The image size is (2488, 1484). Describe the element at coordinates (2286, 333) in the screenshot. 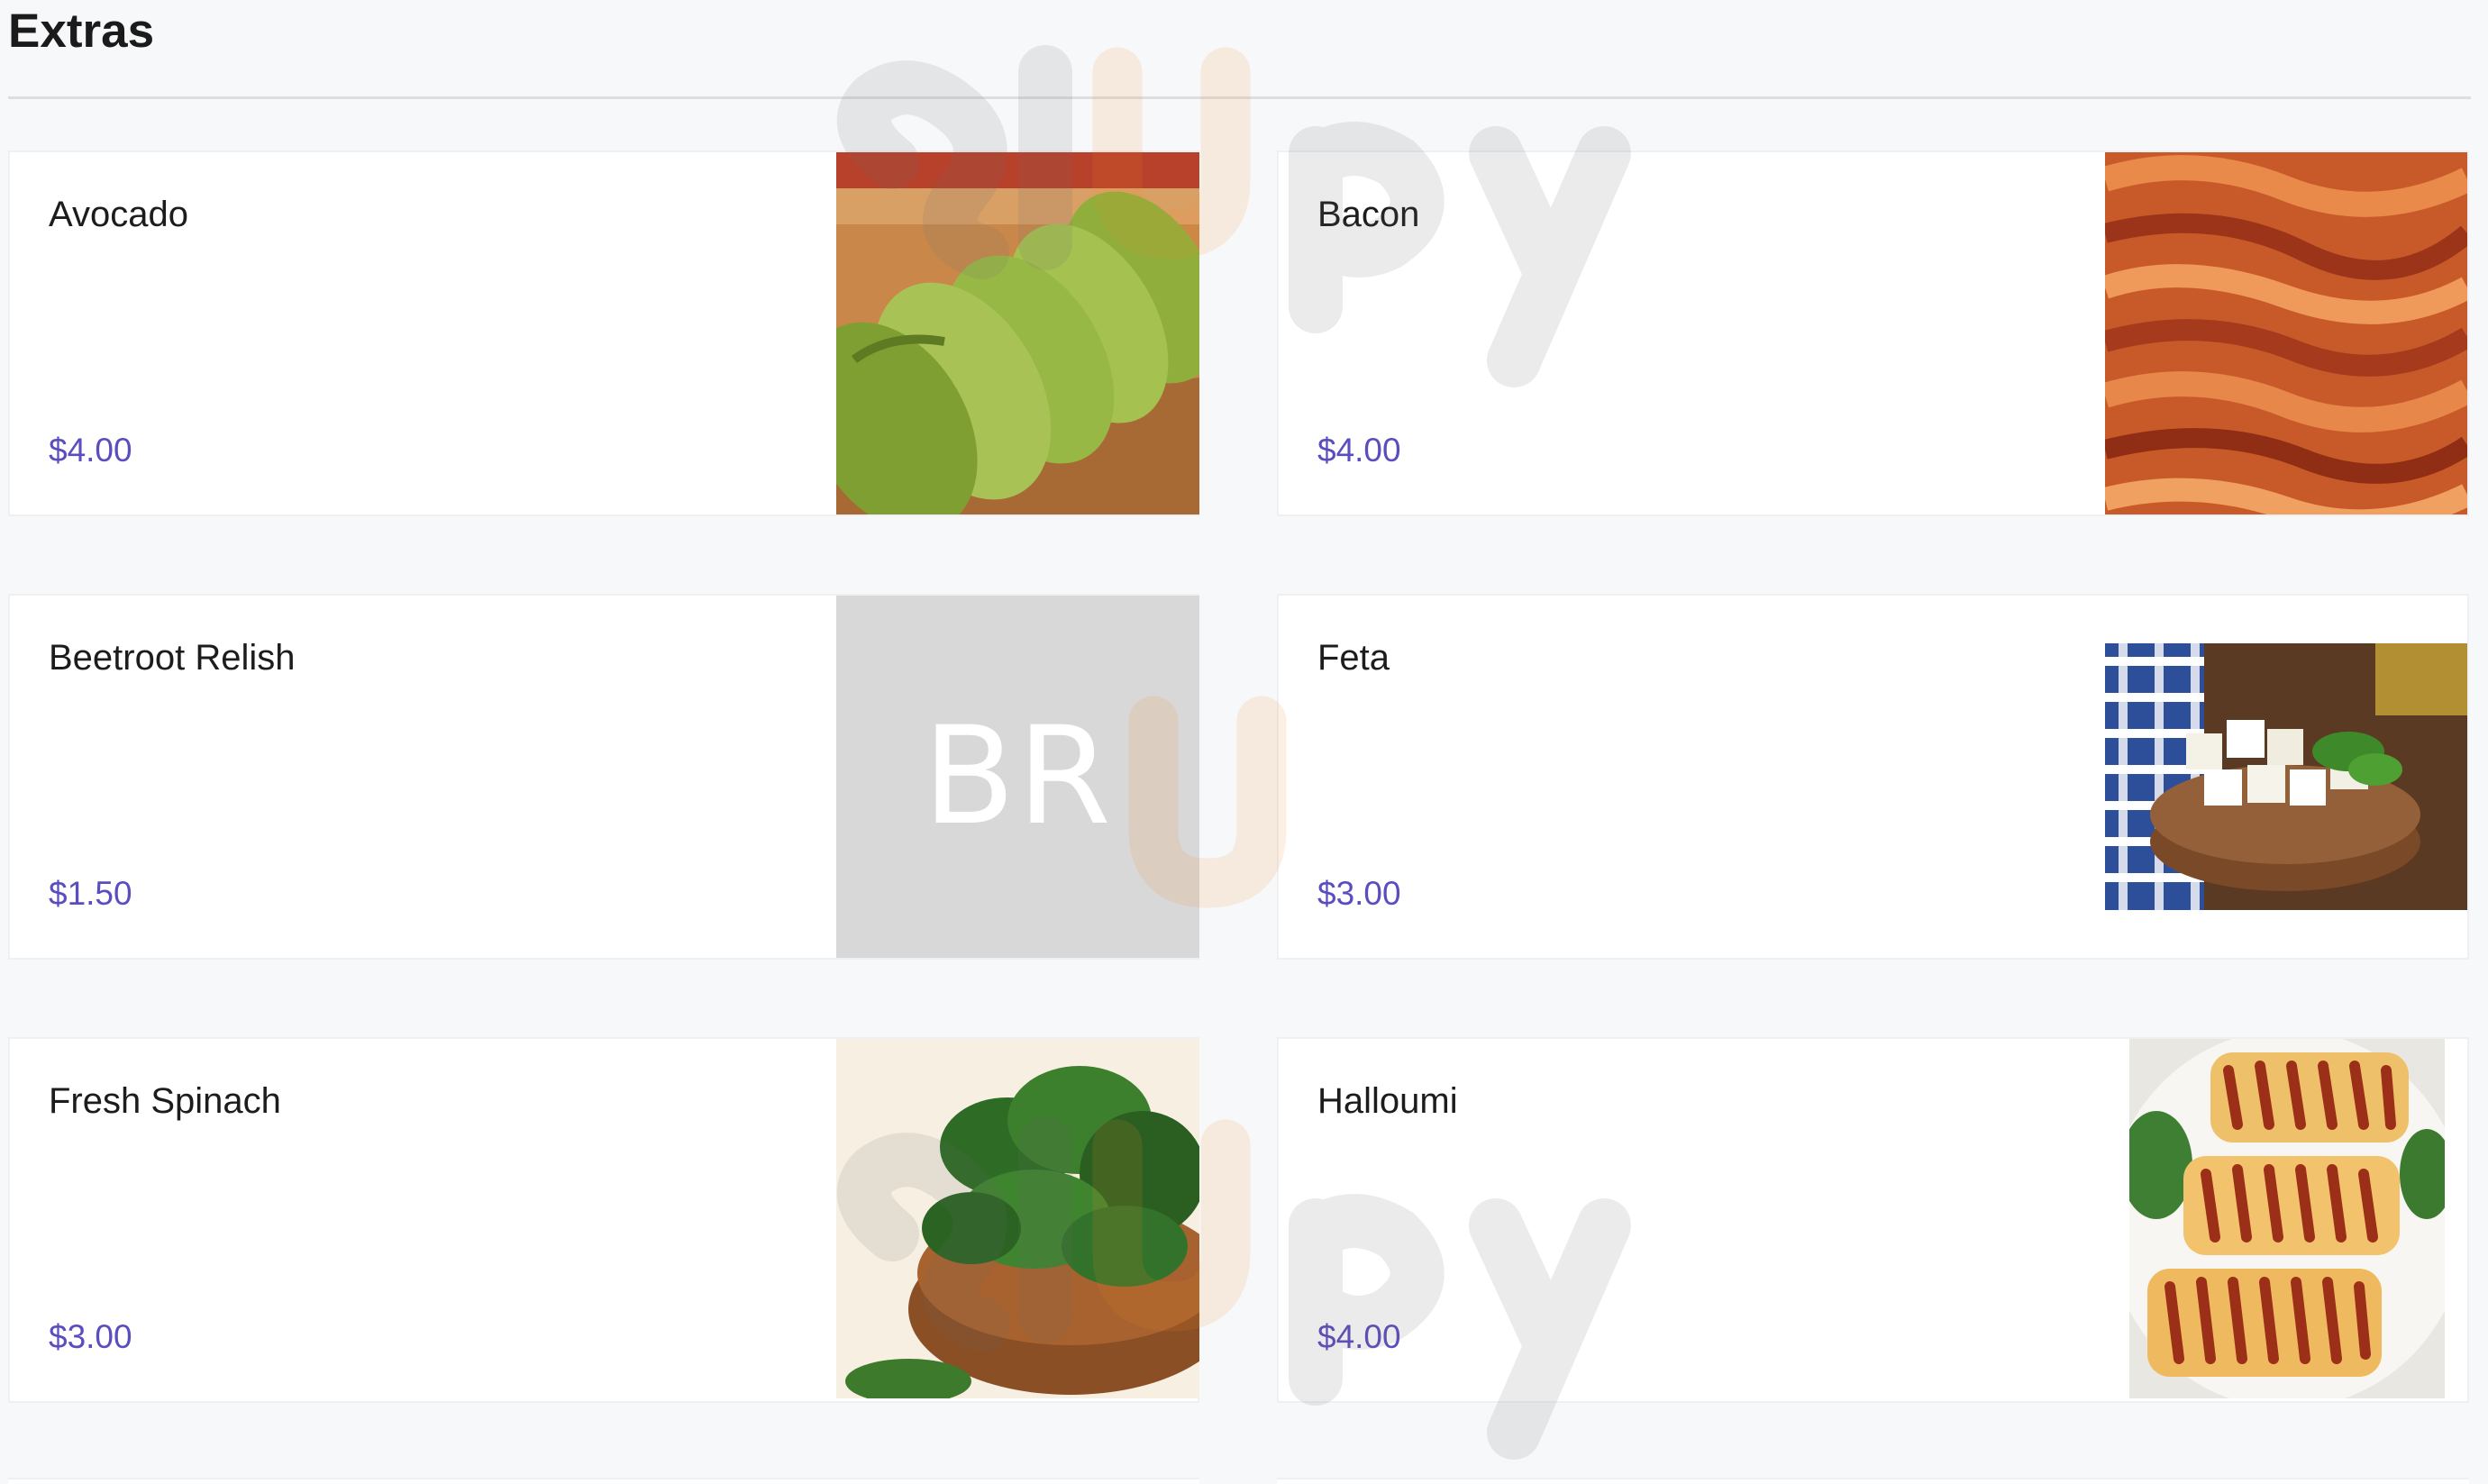

I see `bacon-image` at that location.